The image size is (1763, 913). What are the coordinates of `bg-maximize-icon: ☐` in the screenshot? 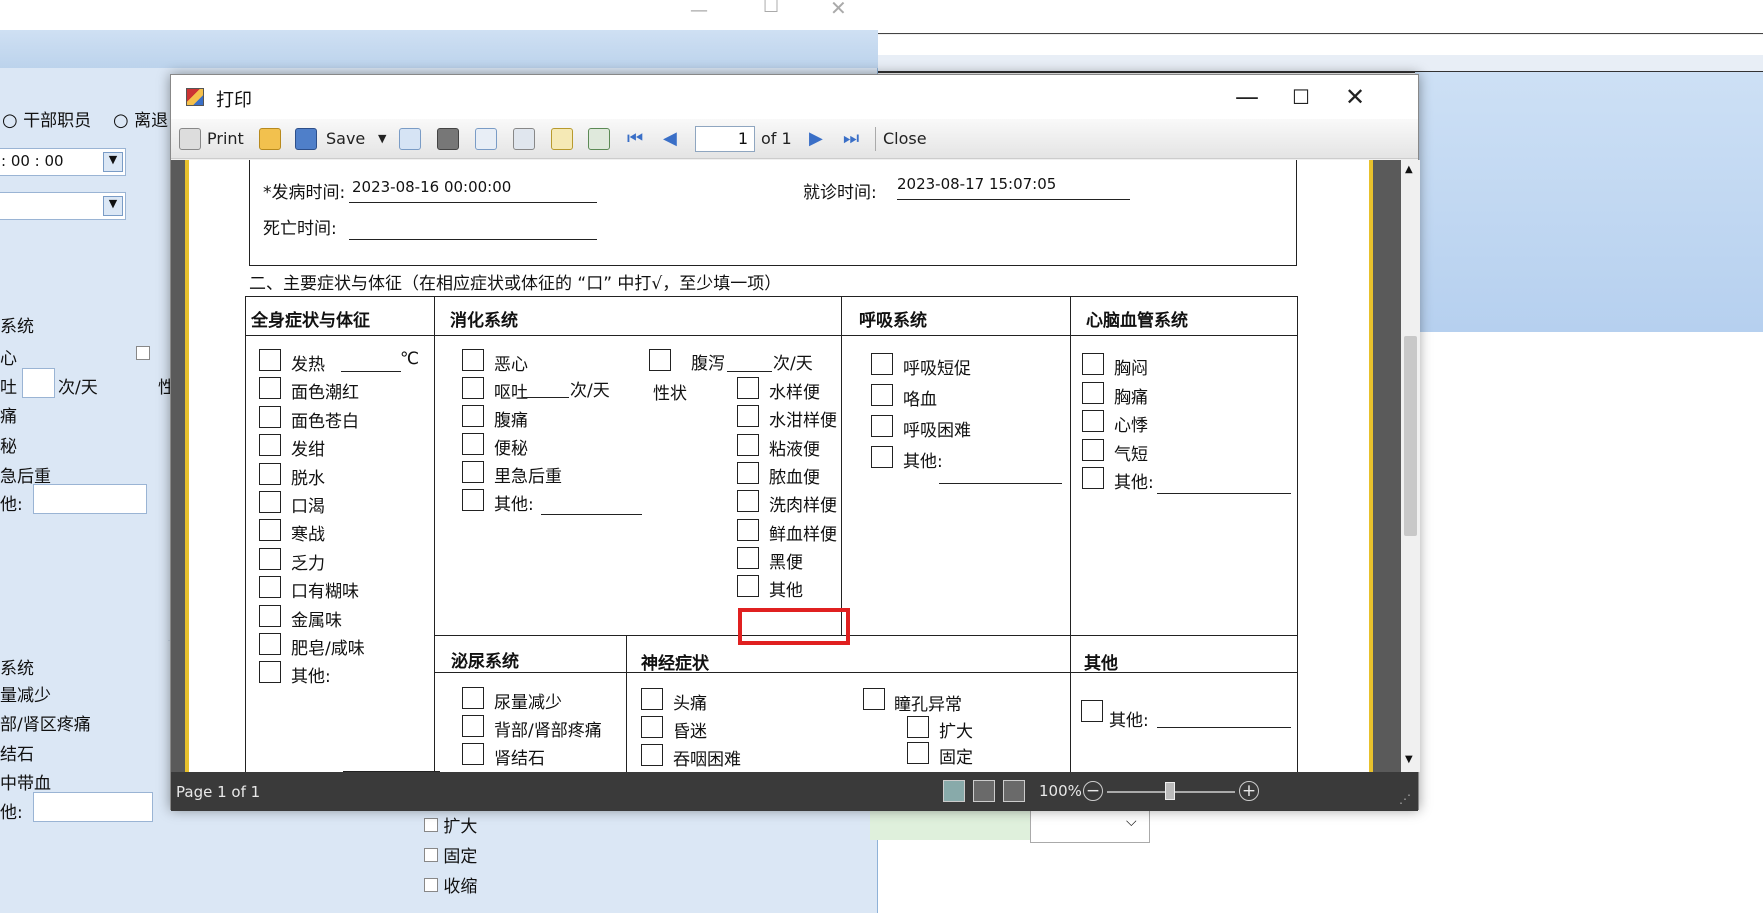 It's located at (771, 8).